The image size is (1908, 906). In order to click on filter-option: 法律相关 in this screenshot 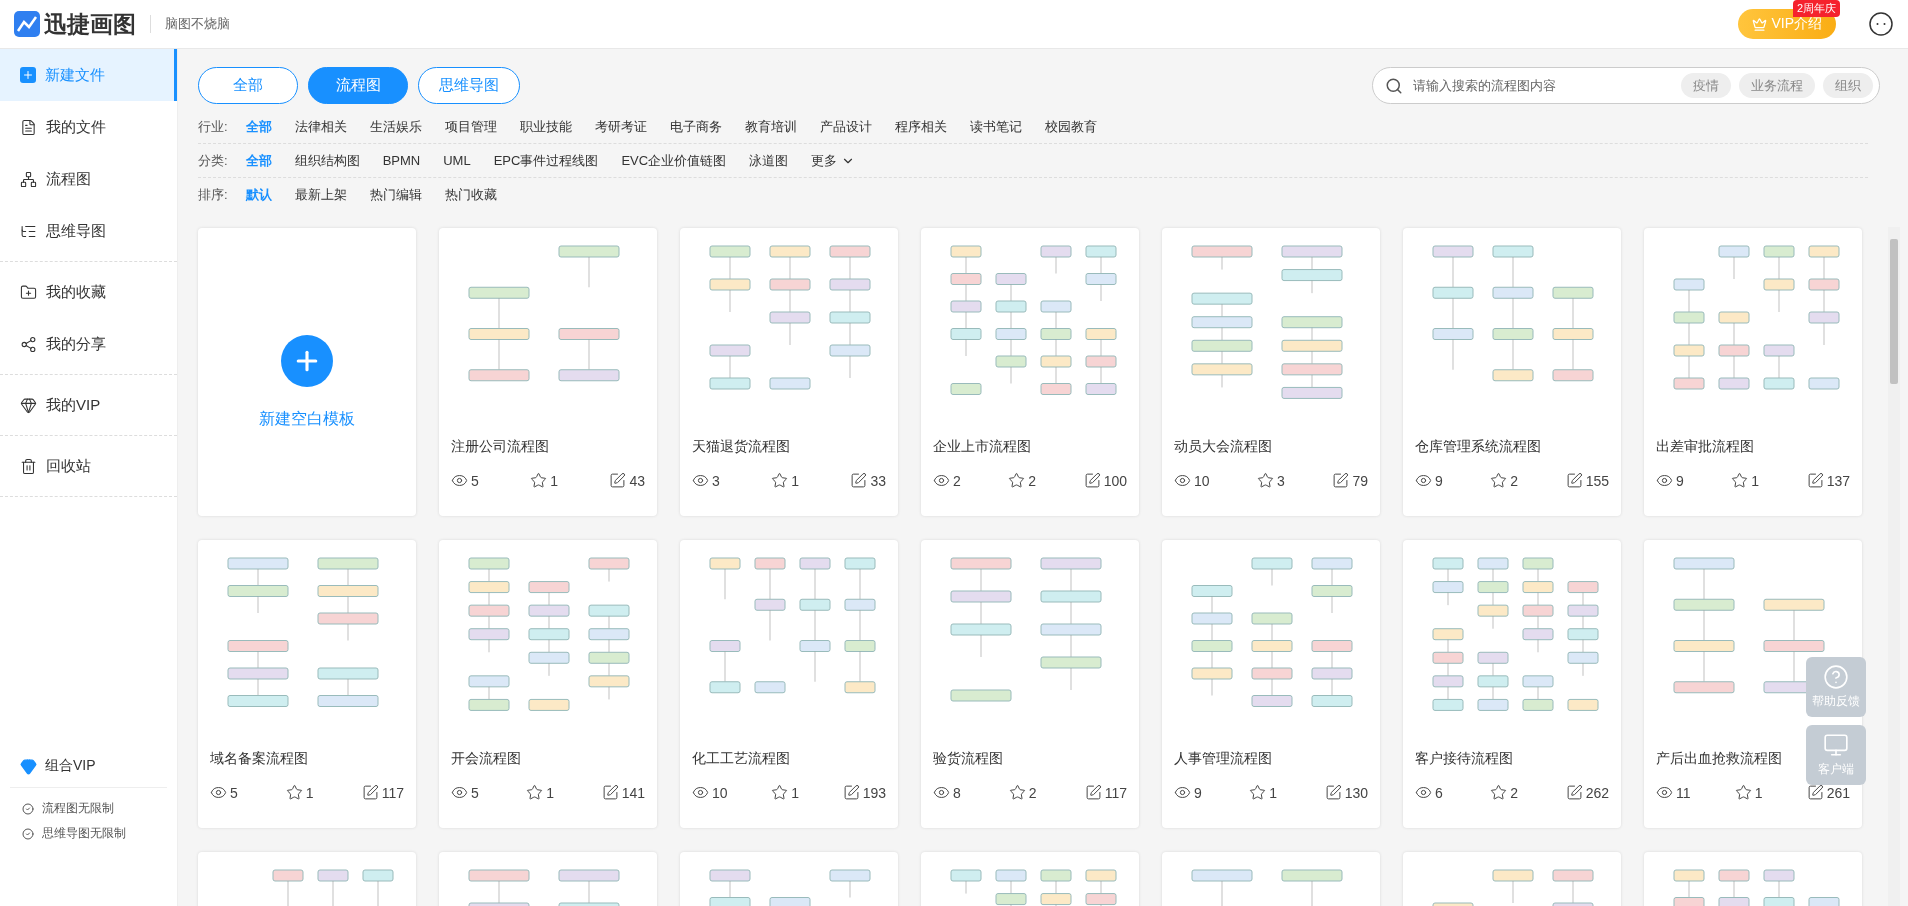, I will do `click(320, 126)`.